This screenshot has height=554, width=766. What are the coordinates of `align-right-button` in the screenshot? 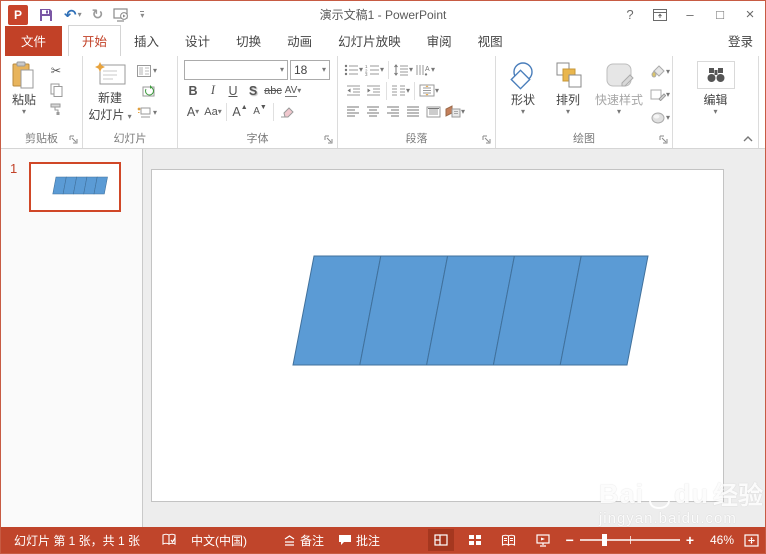 It's located at (393, 111).